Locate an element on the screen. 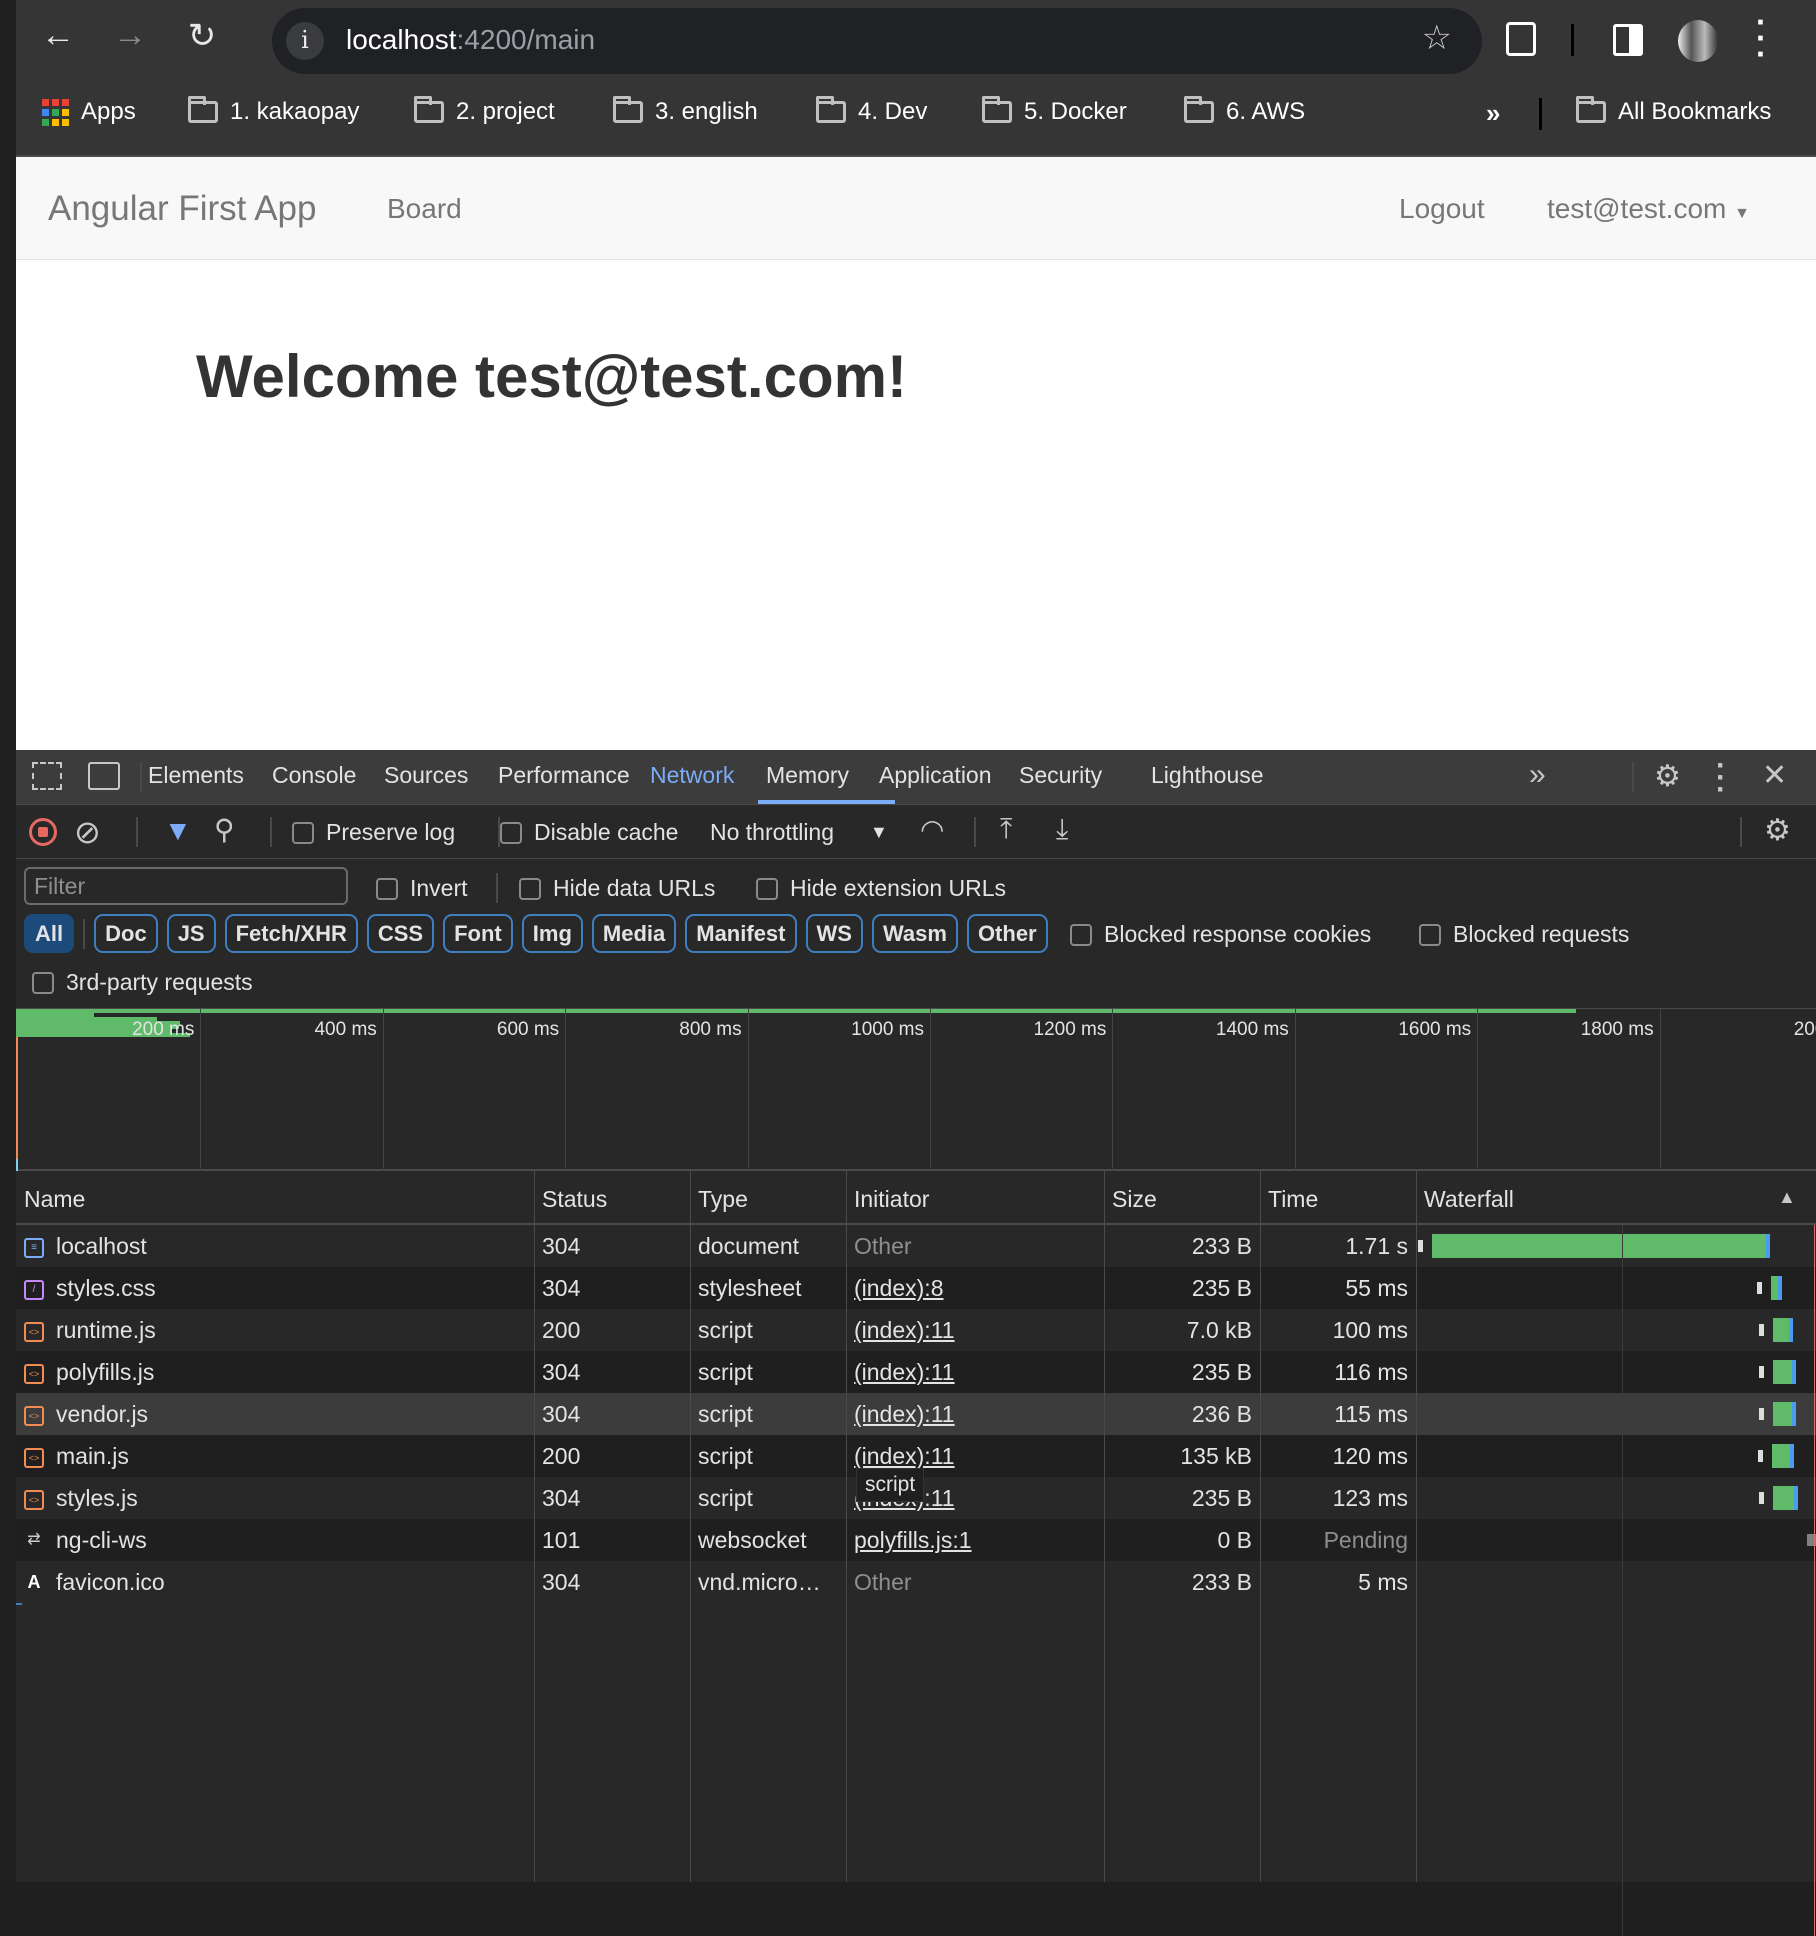 This screenshot has width=1816, height=1936. preserve-log-checkbox: Preserve log is located at coordinates (373, 832).